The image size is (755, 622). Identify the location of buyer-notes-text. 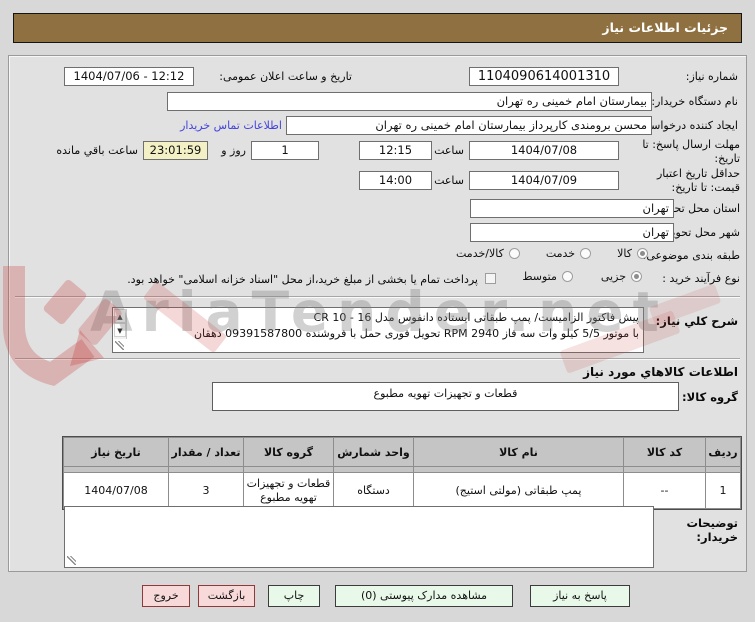
(366, 537).